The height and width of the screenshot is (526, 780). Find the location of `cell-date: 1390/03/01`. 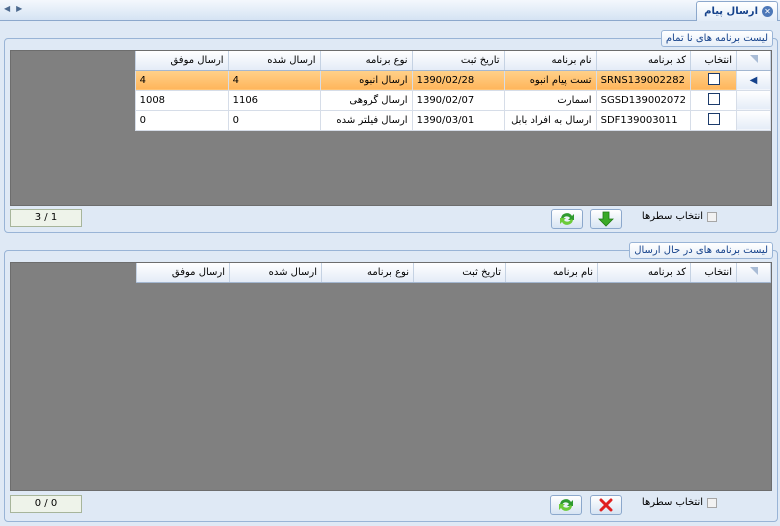

cell-date: 1390/03/01 is located at coordinates (458, 120).